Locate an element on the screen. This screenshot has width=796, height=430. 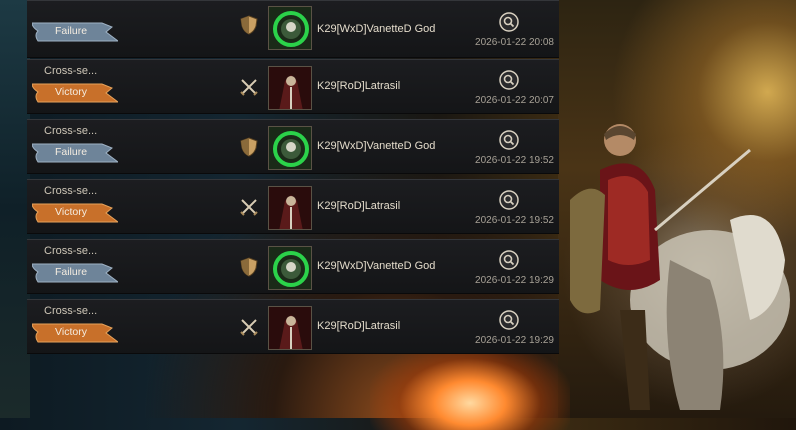
battle-time: 2026-01-22 20:08 is located at coordinates (514, 42).